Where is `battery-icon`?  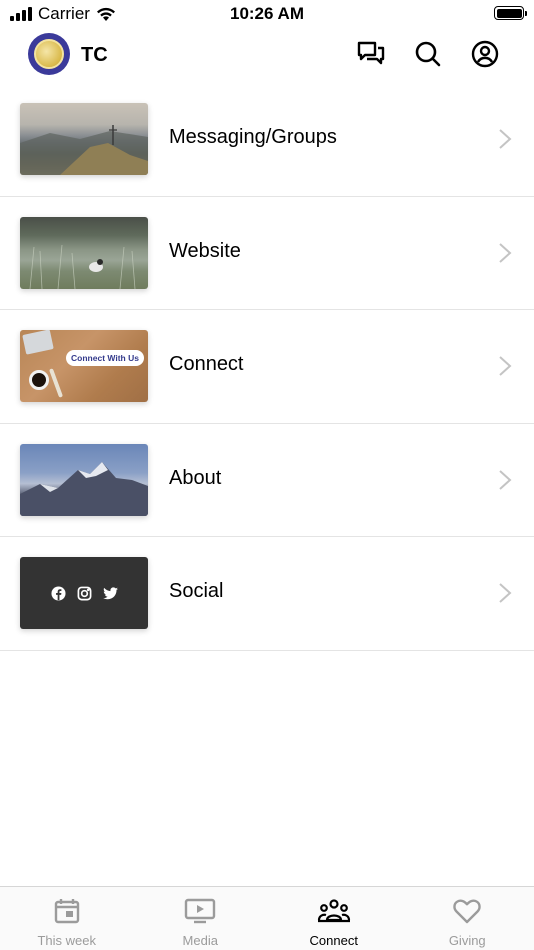 battery-icon is located at coordinates (510, 13).